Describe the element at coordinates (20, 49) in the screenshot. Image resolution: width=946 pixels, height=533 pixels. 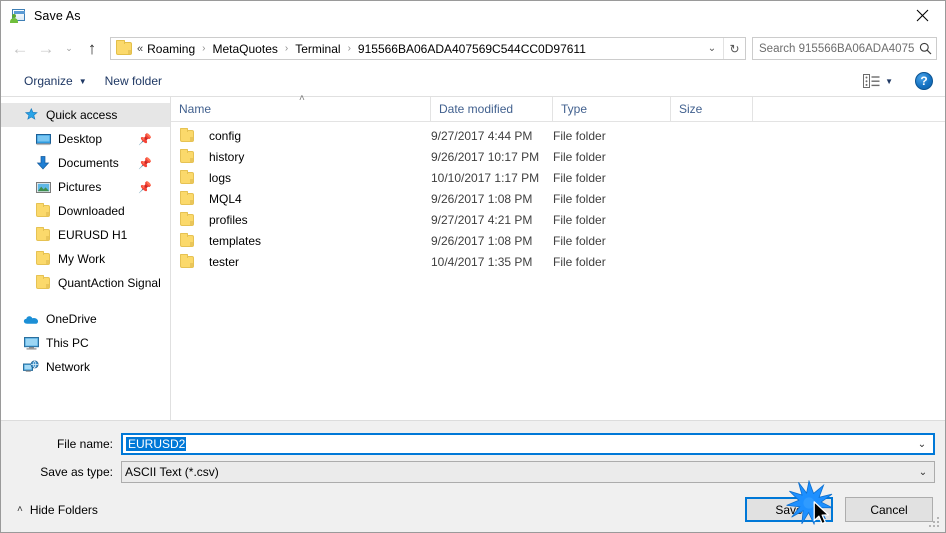
I see `back-button: ←` at that location.